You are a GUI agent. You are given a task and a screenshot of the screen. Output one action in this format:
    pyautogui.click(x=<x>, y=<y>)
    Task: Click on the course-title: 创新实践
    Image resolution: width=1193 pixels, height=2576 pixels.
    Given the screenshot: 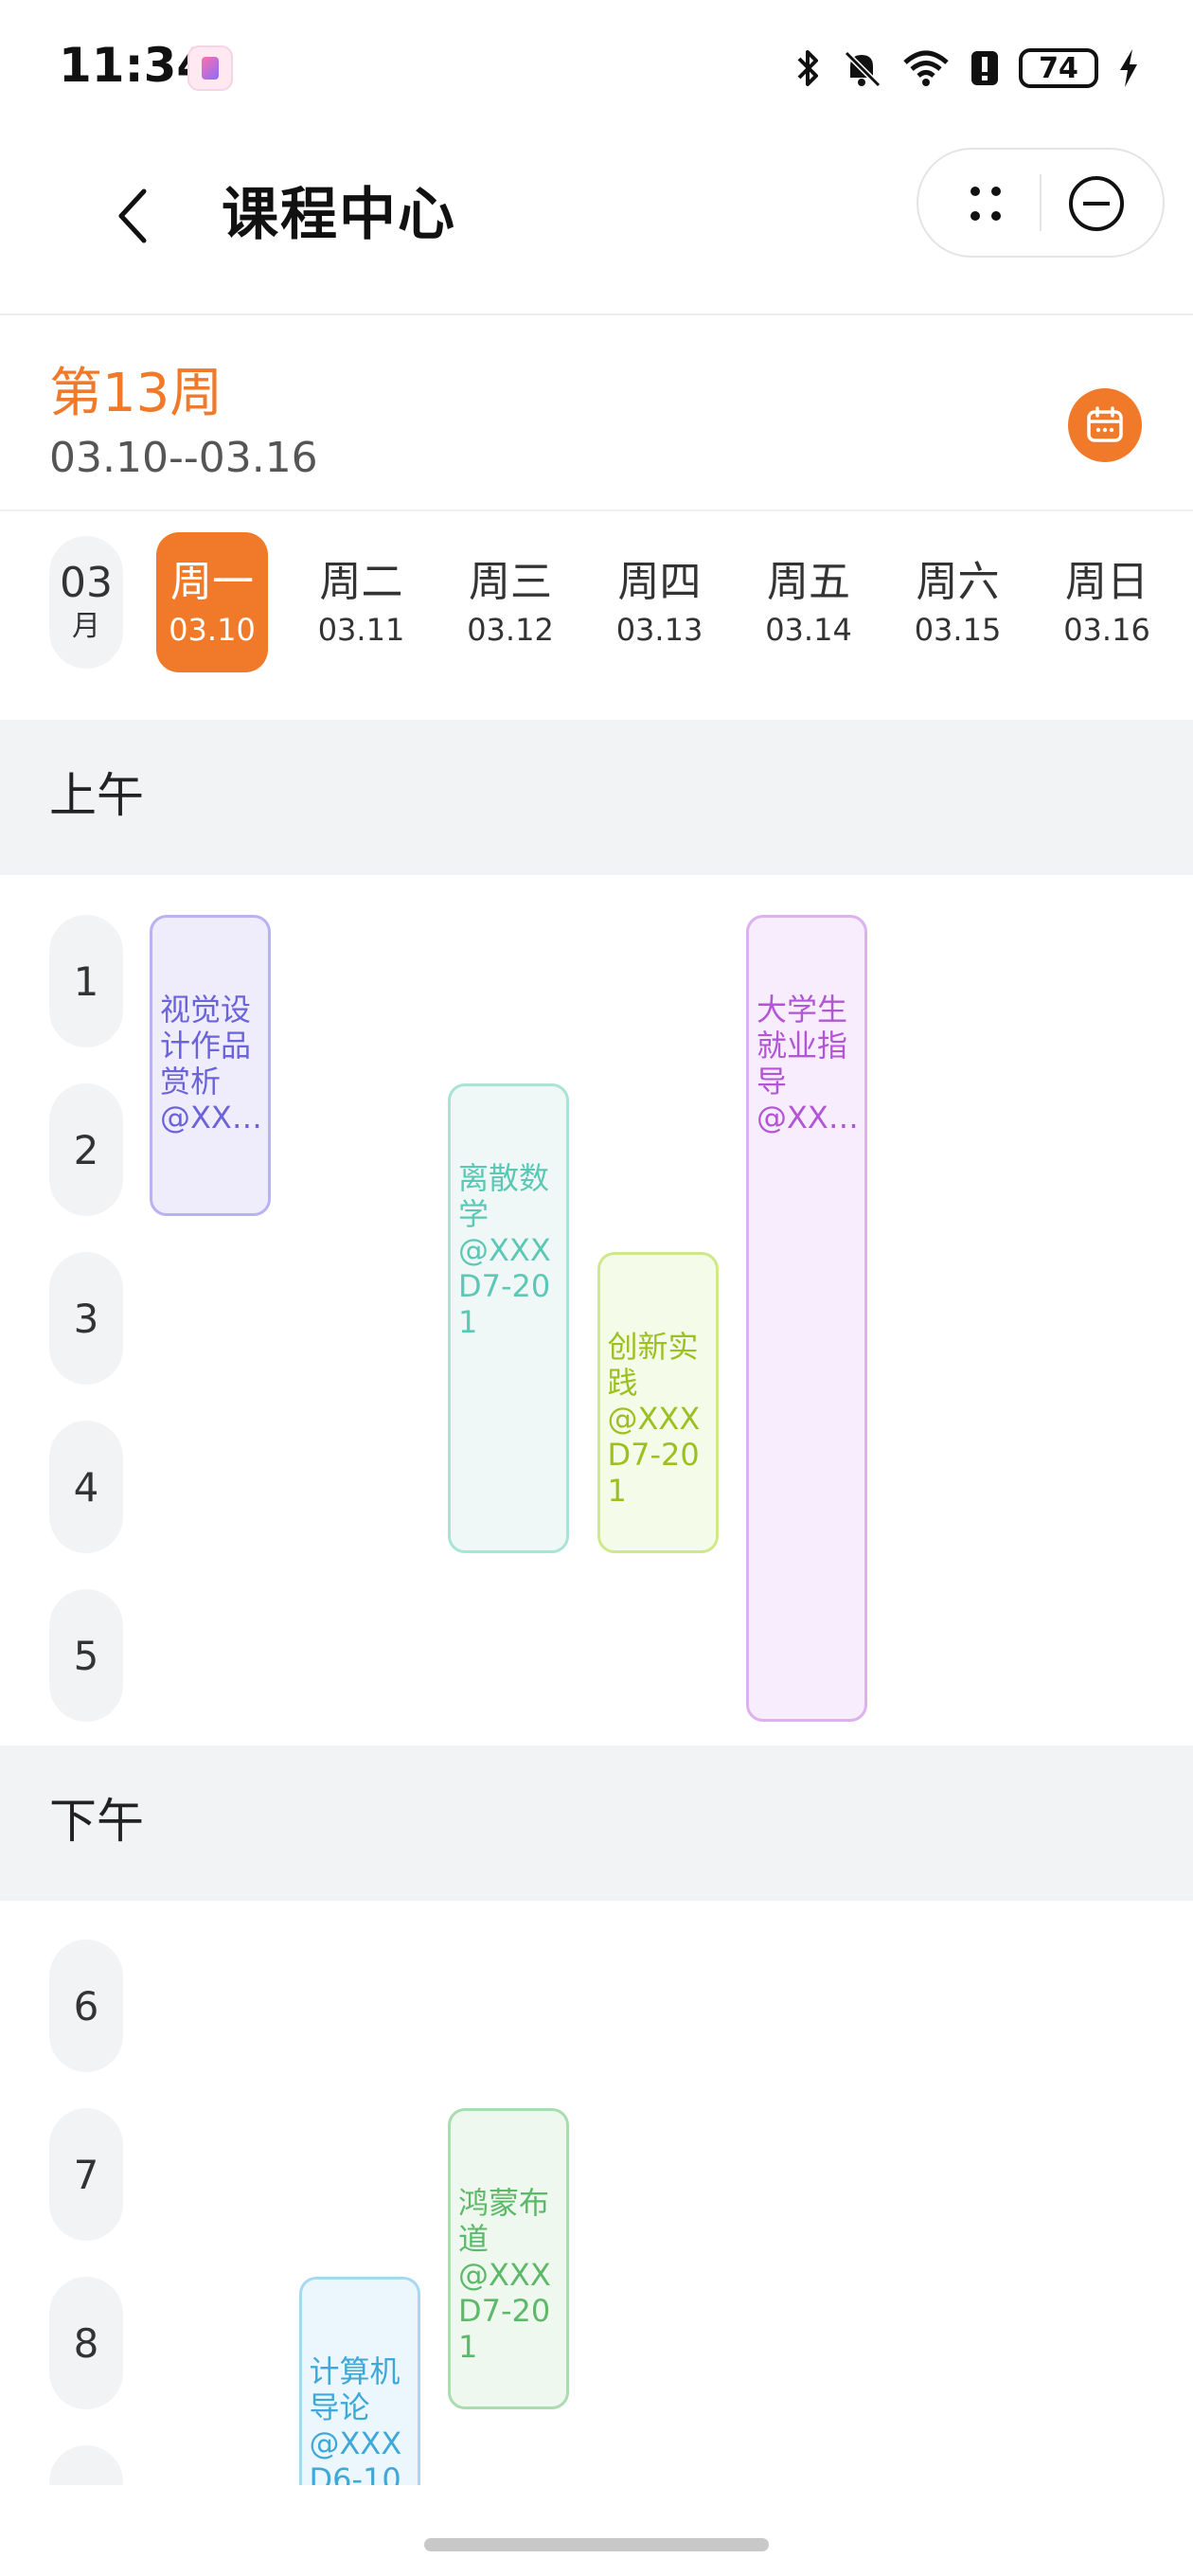 What is the action you would take?
    pyautogui.click(x=653, y=1365)
    